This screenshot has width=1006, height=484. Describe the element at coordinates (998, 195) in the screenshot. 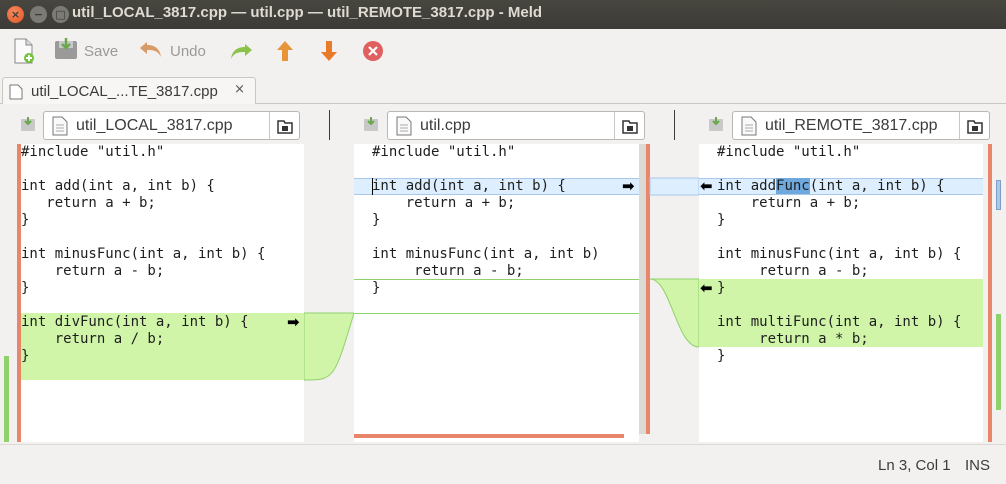

I see `overview-change-marker` at that location.